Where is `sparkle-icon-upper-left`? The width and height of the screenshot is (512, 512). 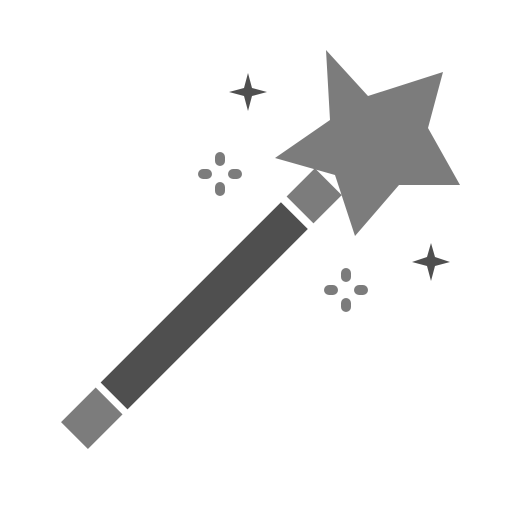 sparkle-icon-upper-left is located at coordinates (248, 92).